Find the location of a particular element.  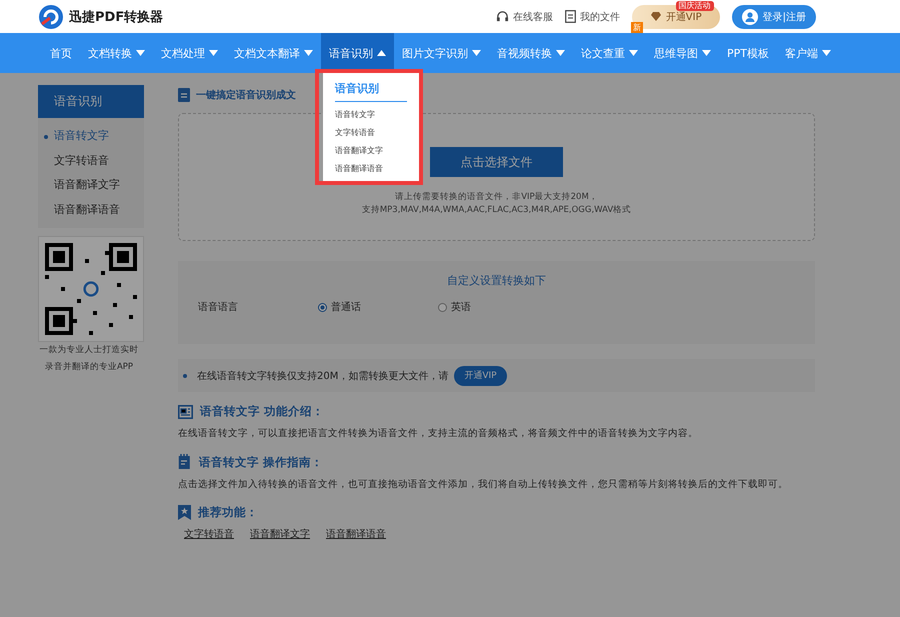

sidebar-title: 语音识别 is located at coordinates (91, 101).